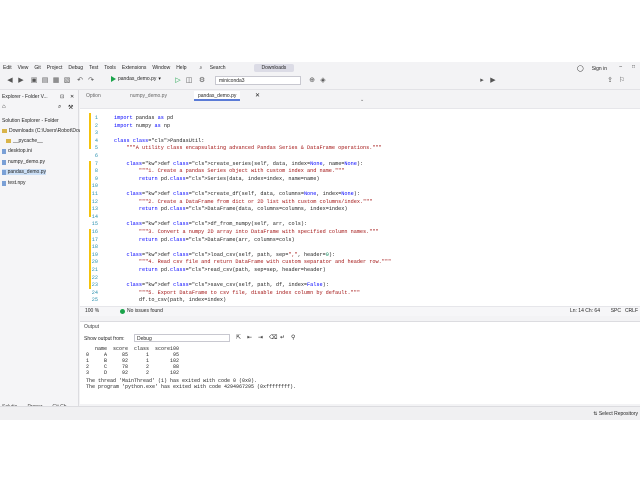  Describe the element at coordinates (592, 69) in the screenshot. I see `sign-in-button: ◯ Sign in` at that location.